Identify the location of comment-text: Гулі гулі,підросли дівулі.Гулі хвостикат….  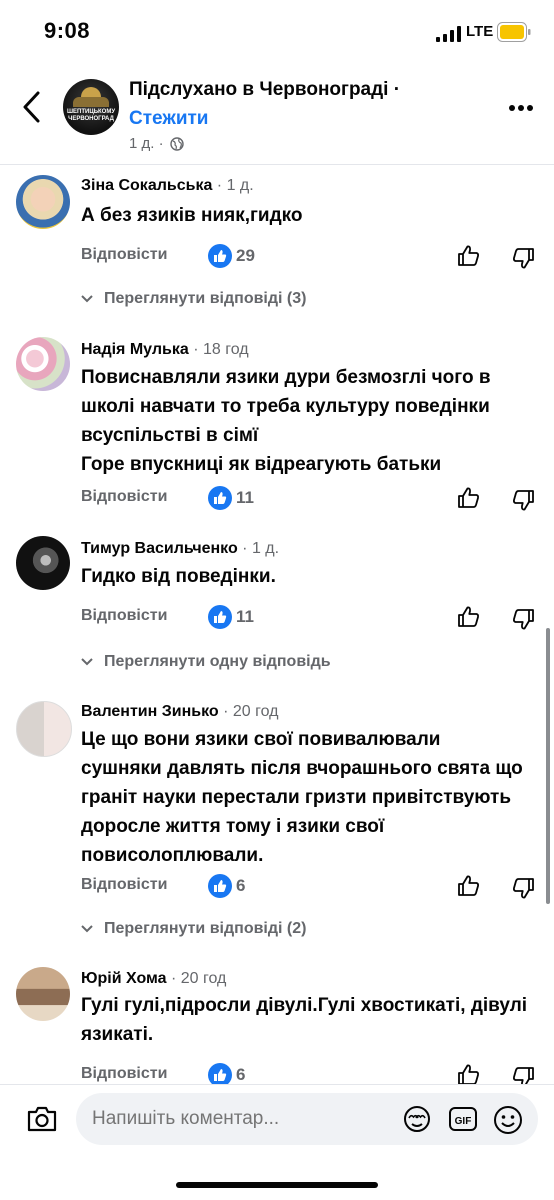
(304, 1020).